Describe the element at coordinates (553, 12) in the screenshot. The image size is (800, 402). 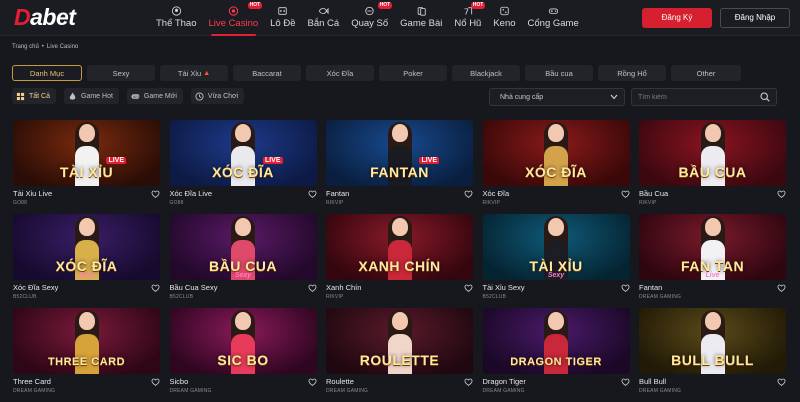
I see `gamepad-icon` at that location.